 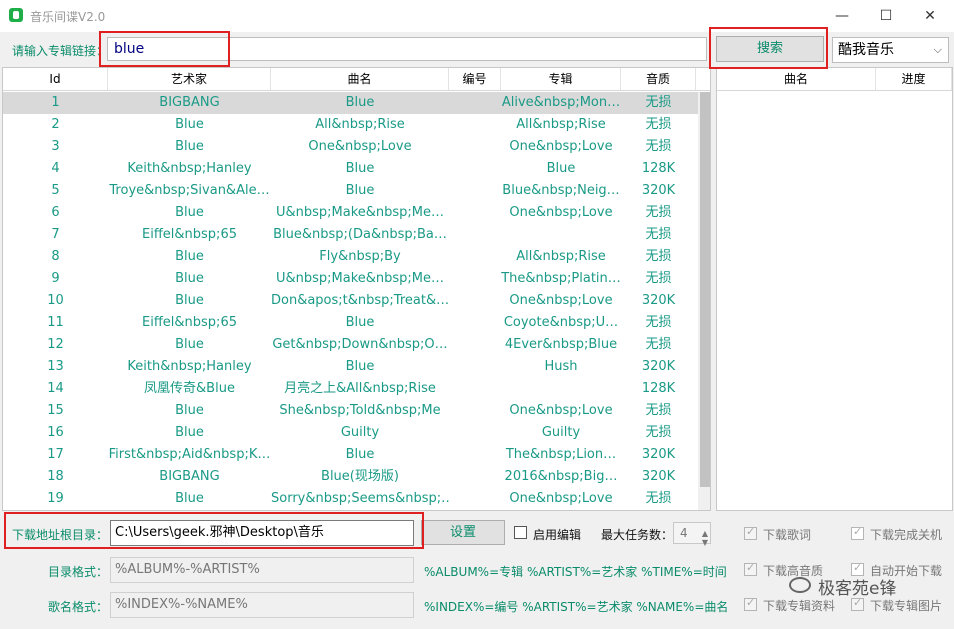 What do you see at coordinates (857, 532) in the screenshot?
I see `shutdown-checkbox` at bounding box center [857, 532].